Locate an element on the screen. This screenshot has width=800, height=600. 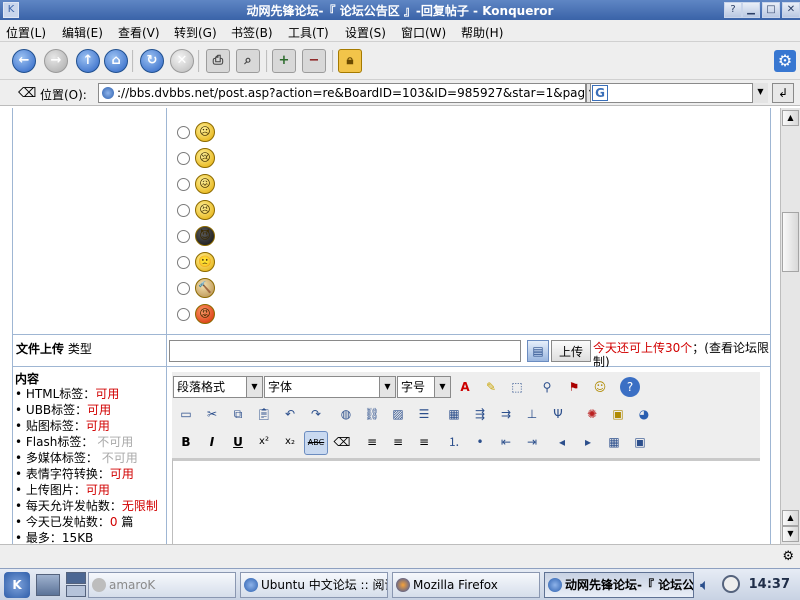
paragraph-format-select: 段落格式 ▼ is located at coordinates (218, 387).